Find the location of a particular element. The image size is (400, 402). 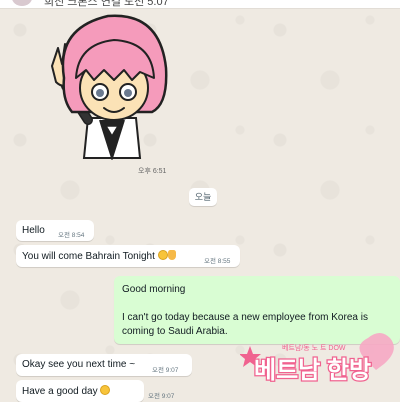

message-bubble-incoming: Hello 오전 8:54 is located at coordinates (55, 230).